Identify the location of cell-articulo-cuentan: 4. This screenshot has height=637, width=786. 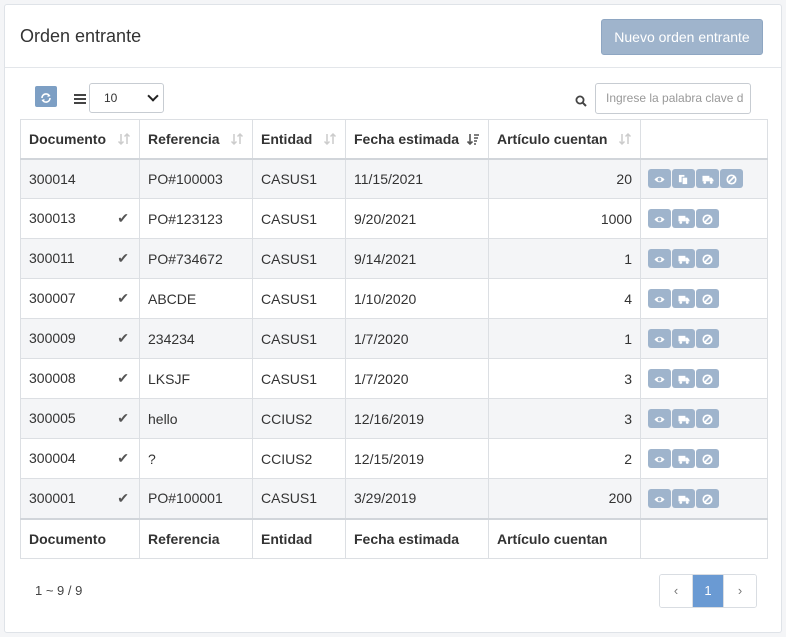
(564, 298).